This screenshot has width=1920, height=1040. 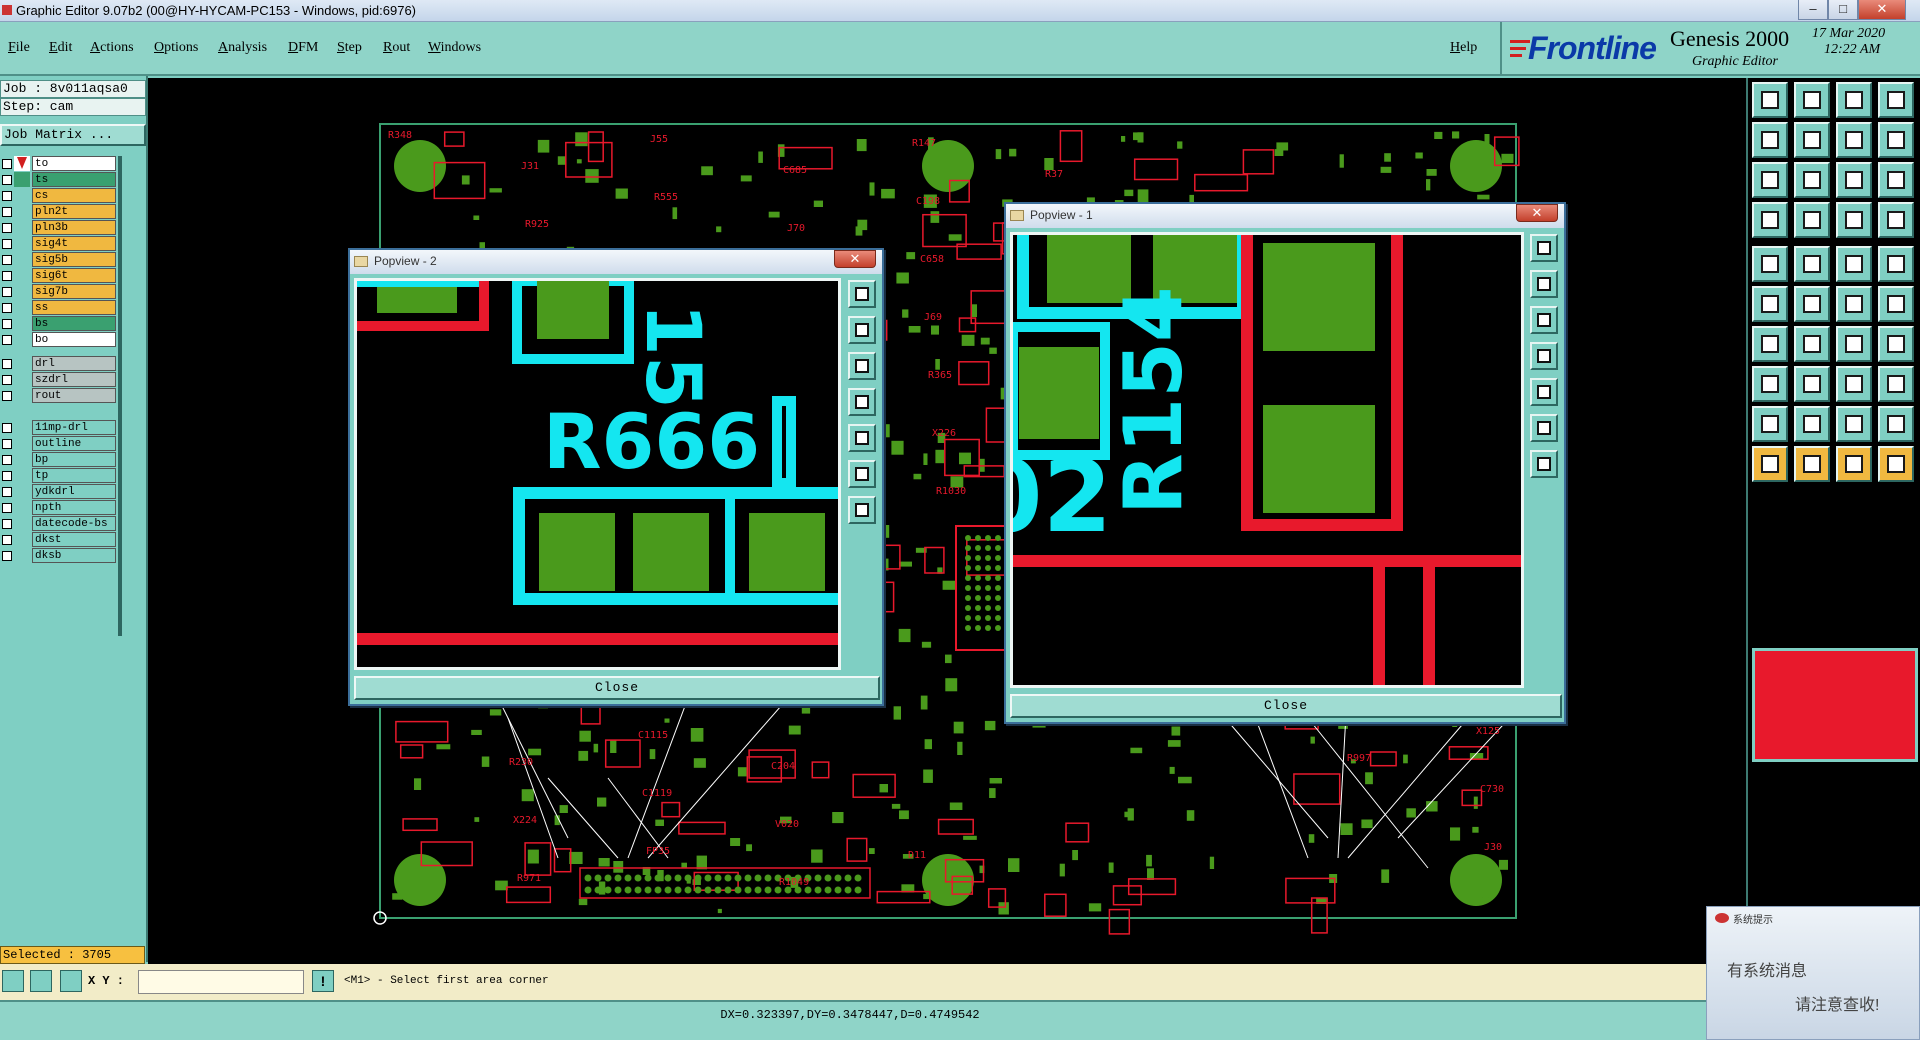 I want to click on line-icon, so click(x=1812, y=220).